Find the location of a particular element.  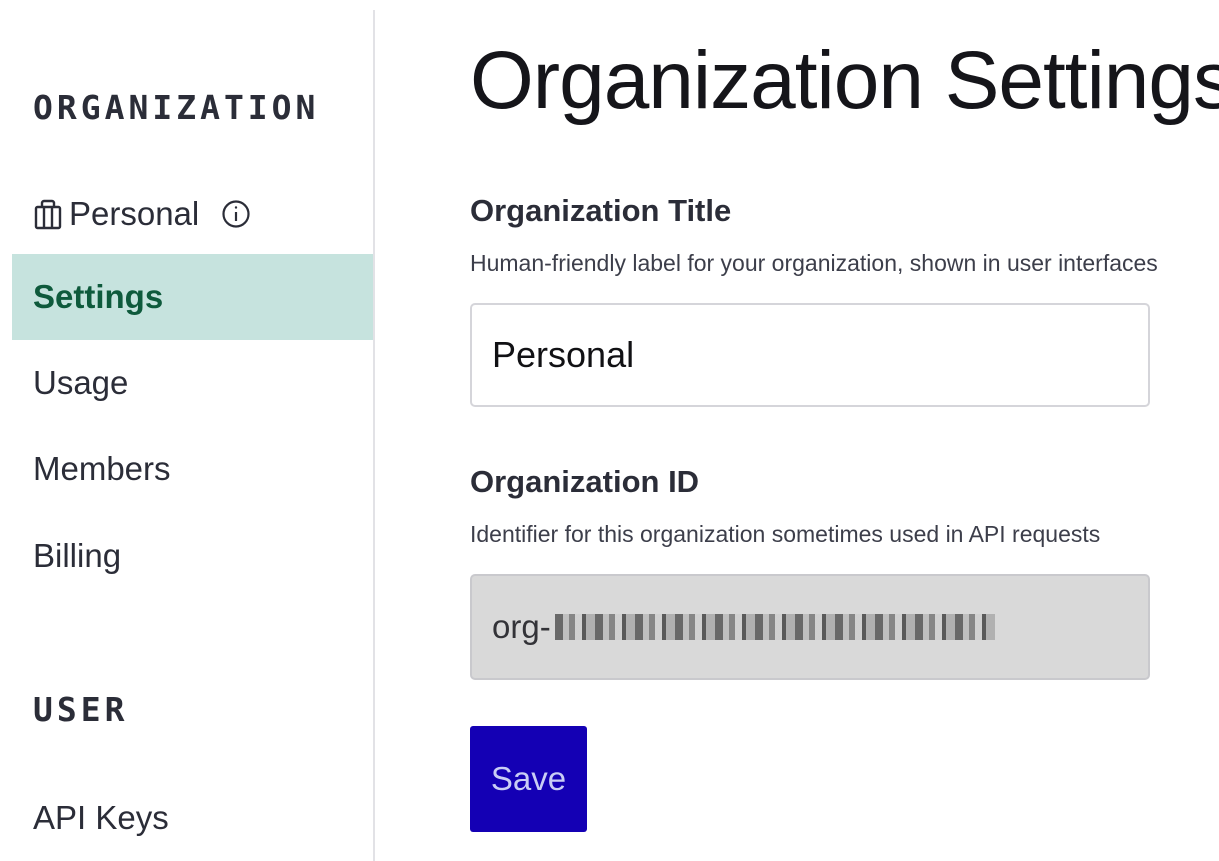

org-switcher: Personal is located at coordinates (142, 214).